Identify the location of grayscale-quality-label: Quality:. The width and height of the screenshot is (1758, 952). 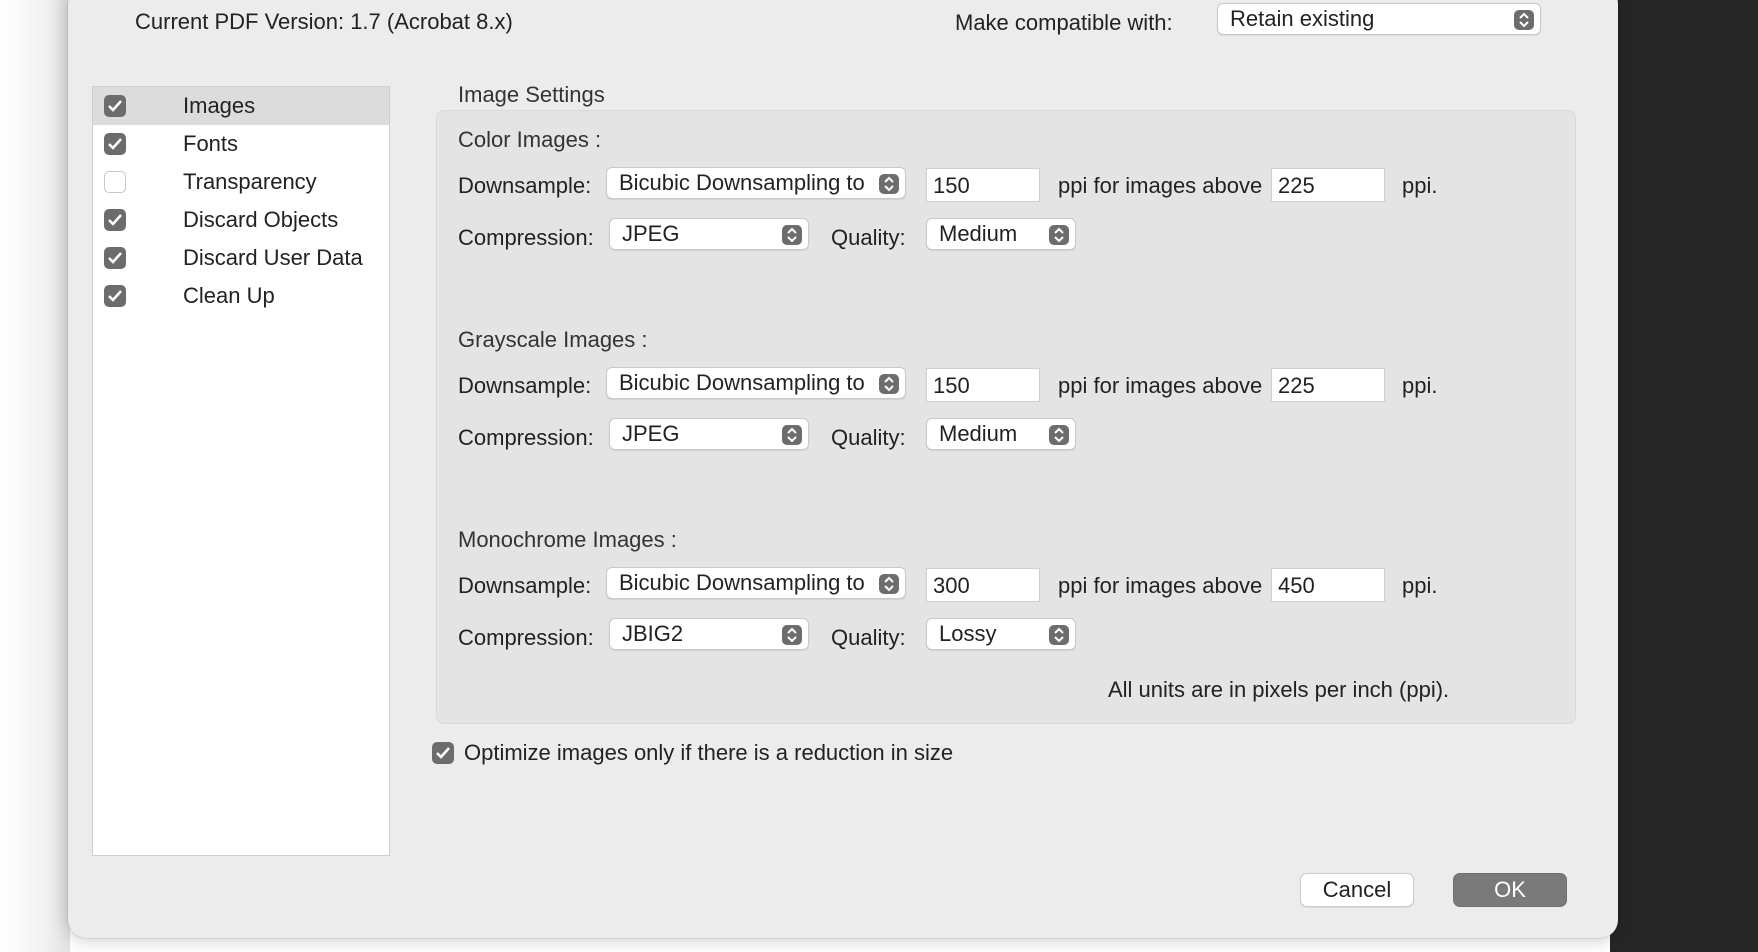
(868, 437).